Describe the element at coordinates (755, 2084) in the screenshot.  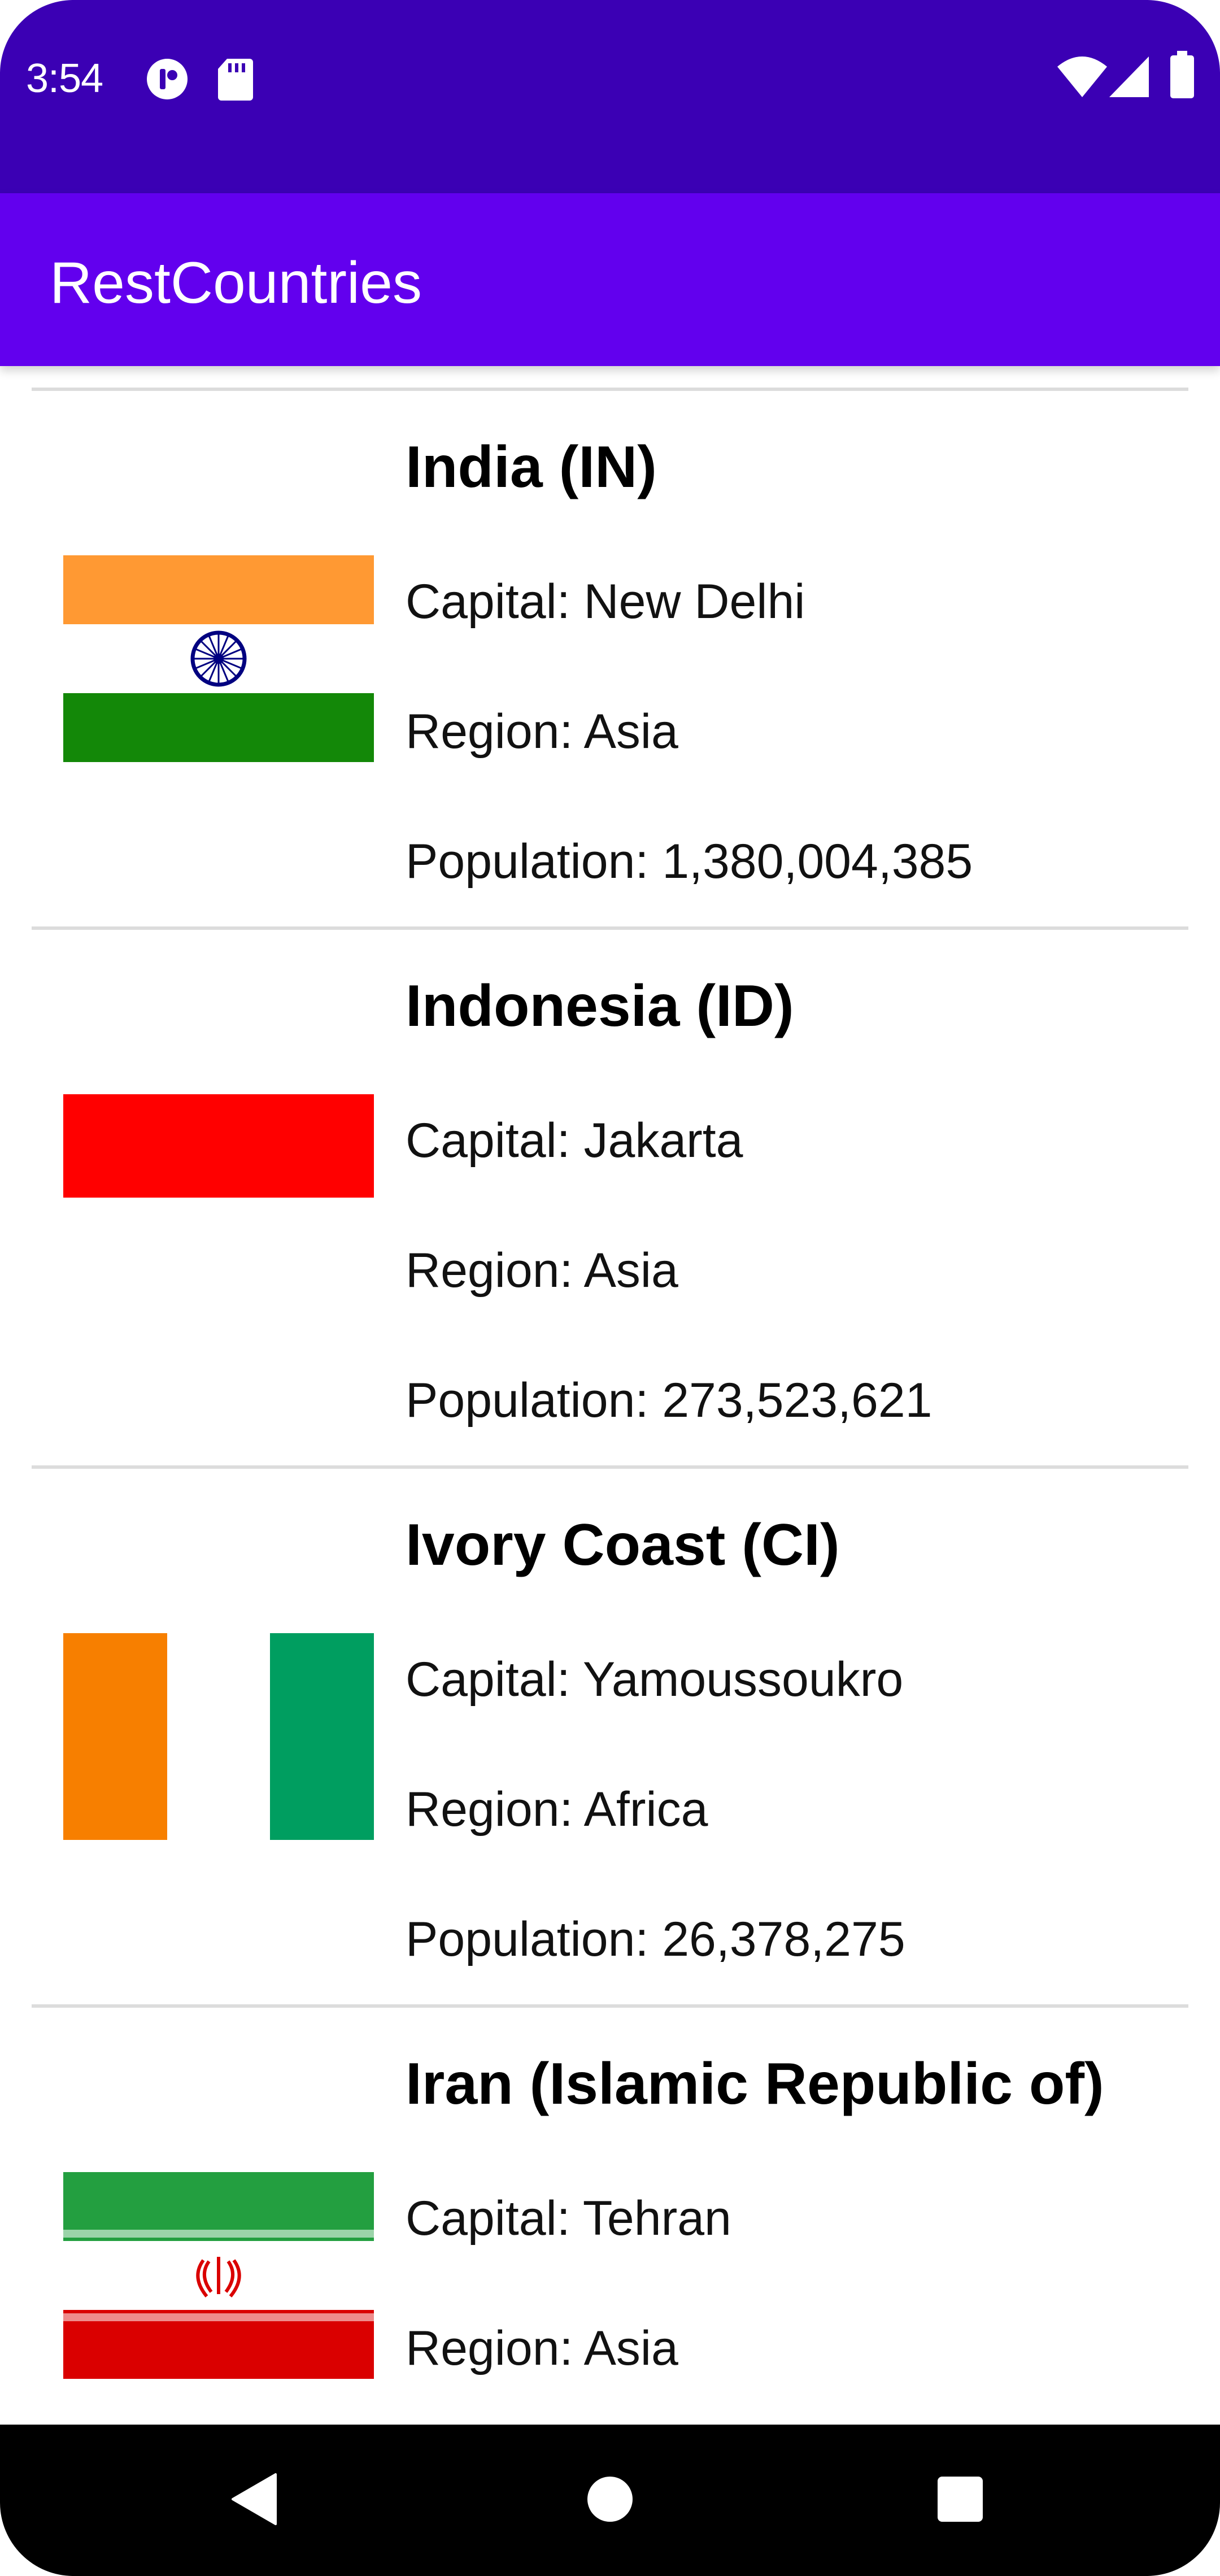
I see `country-name: Iran (Islamic Republic of)` at that location.